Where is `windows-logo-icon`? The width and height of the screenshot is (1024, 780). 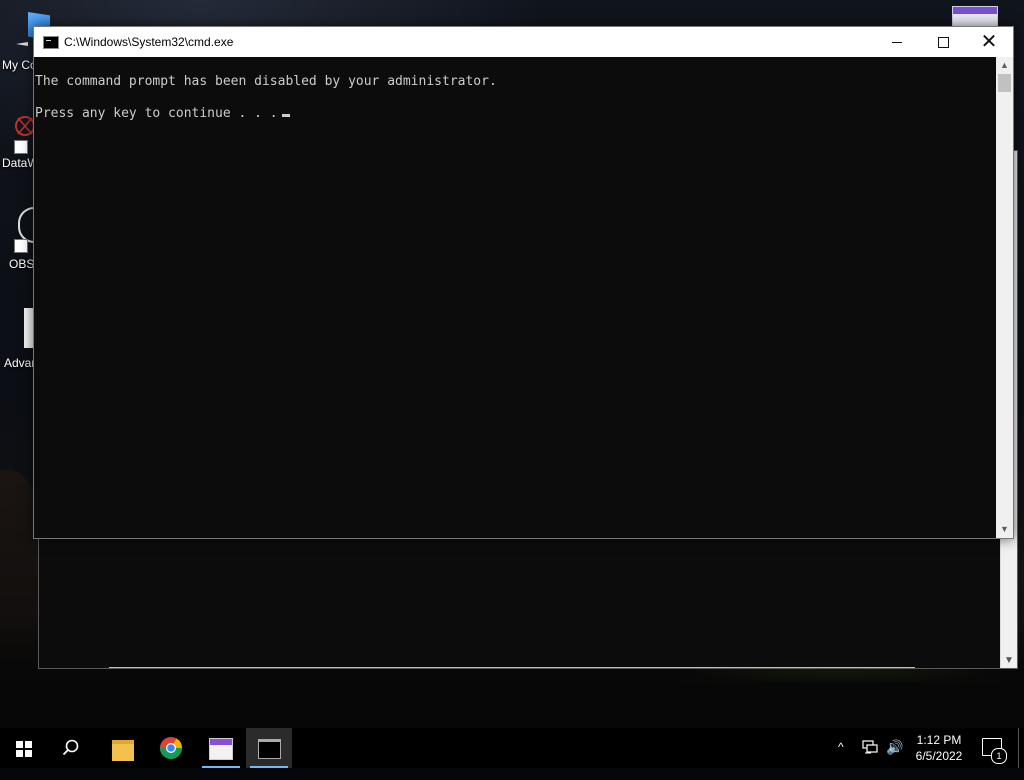
windows-logo-icon is located at coordinates (24, 749).